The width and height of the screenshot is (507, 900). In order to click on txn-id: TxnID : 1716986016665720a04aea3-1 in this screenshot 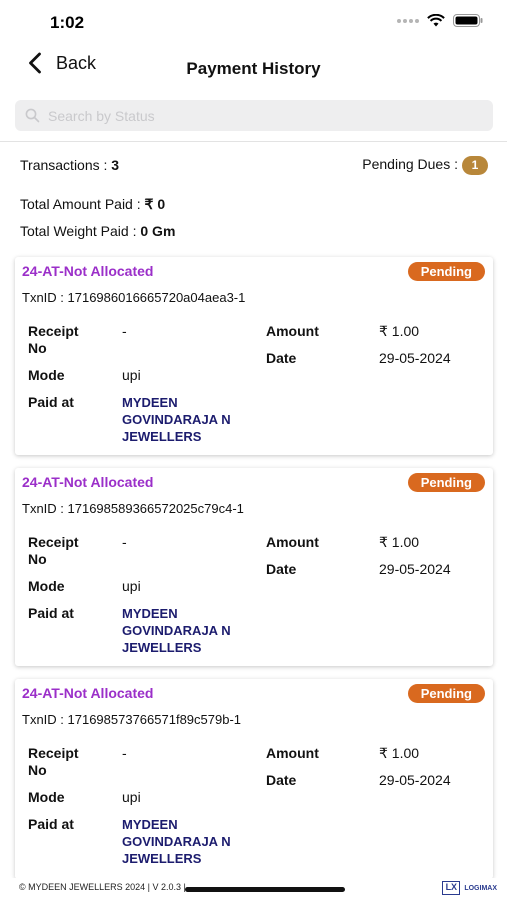, I will do `click(134, 297)`.